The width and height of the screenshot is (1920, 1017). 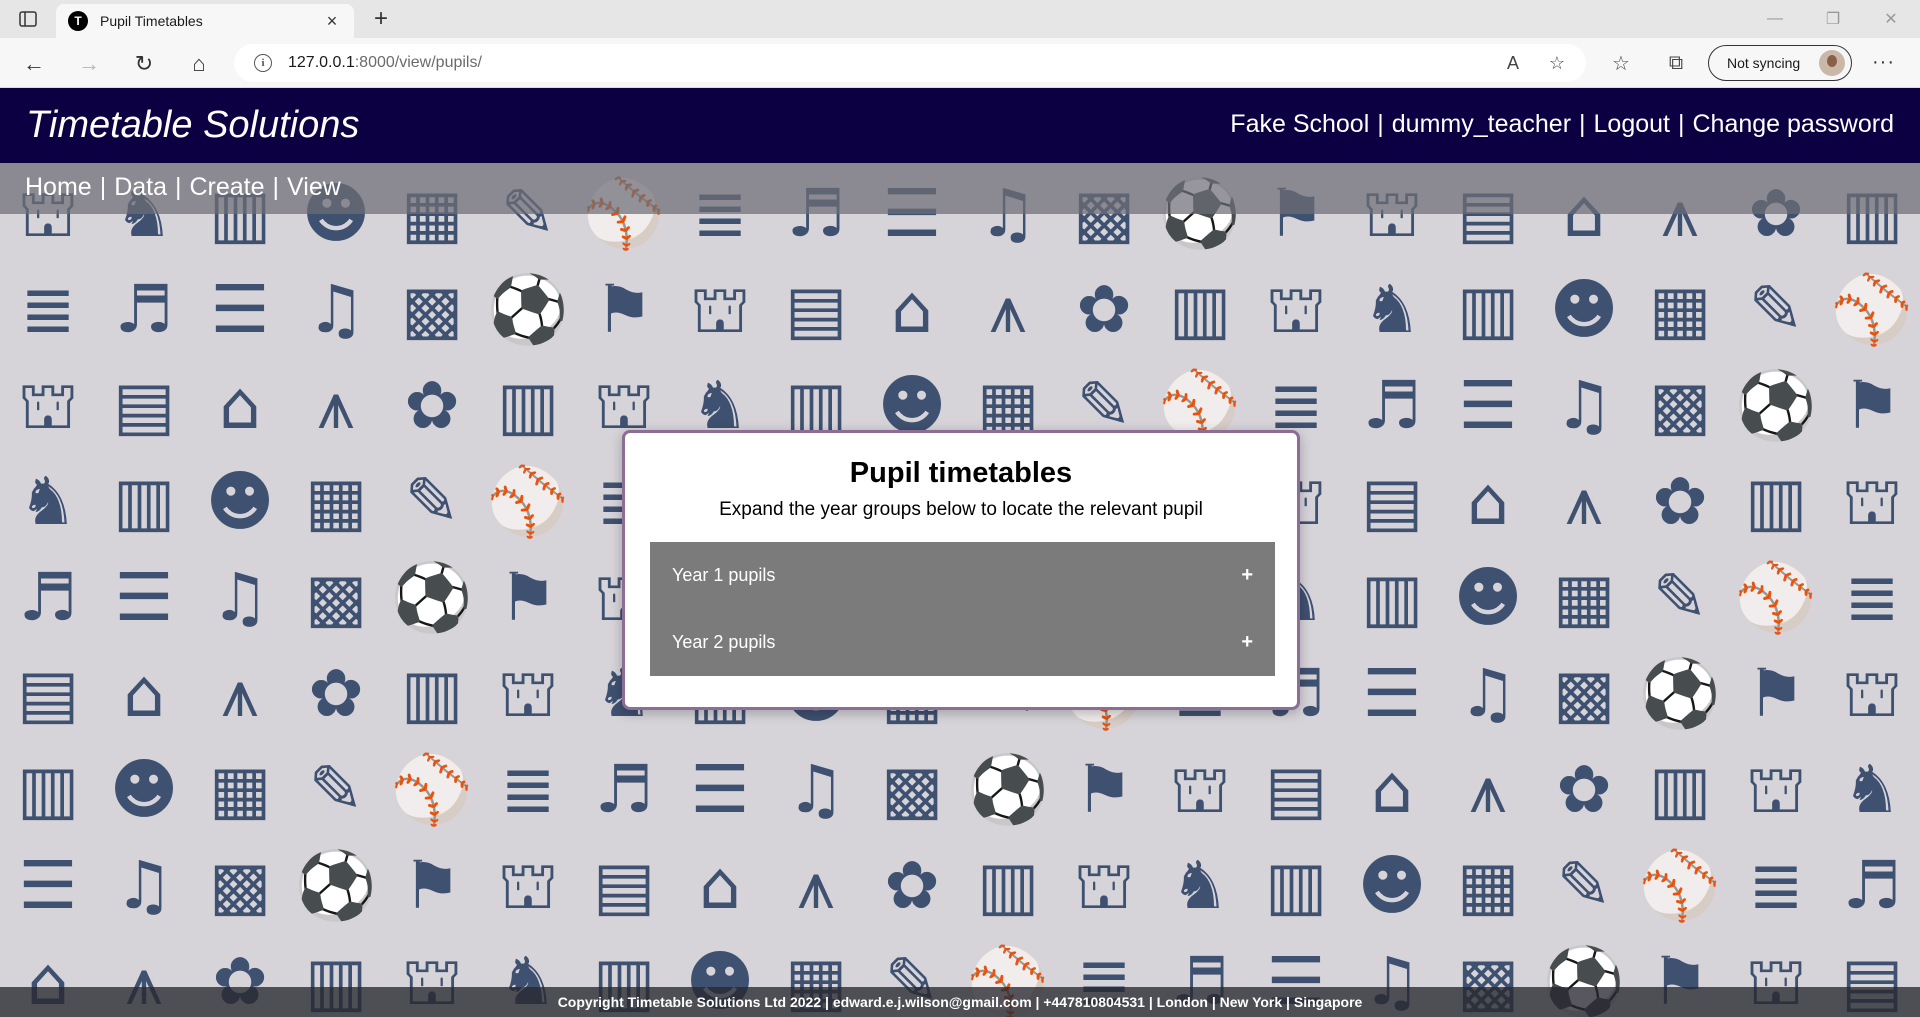 What do you see at coordinates (1621, 63) in the screenshot?
I see `favorites-icon: ☆` at bounding box center [1621, 63].